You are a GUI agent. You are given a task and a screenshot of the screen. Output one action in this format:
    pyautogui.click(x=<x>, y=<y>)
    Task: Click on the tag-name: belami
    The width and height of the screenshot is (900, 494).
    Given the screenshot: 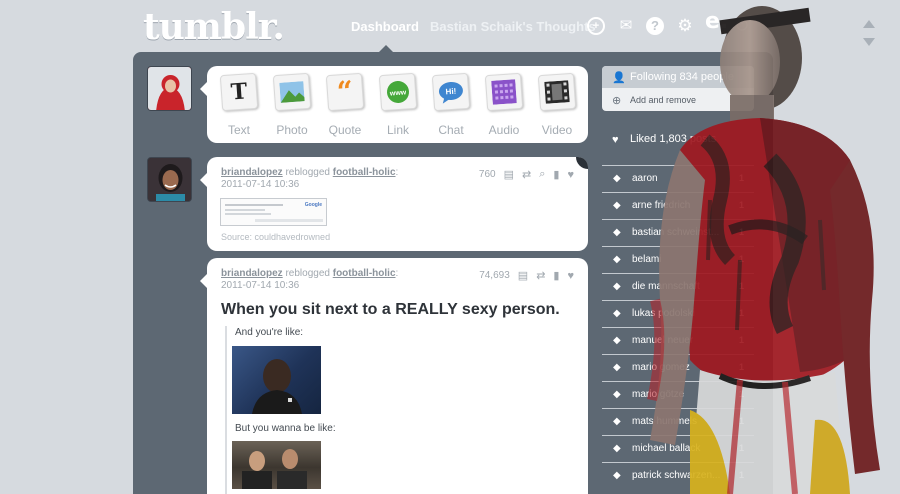 What is the action you would take?
    pyautogui.click(x=647, y=259)
    